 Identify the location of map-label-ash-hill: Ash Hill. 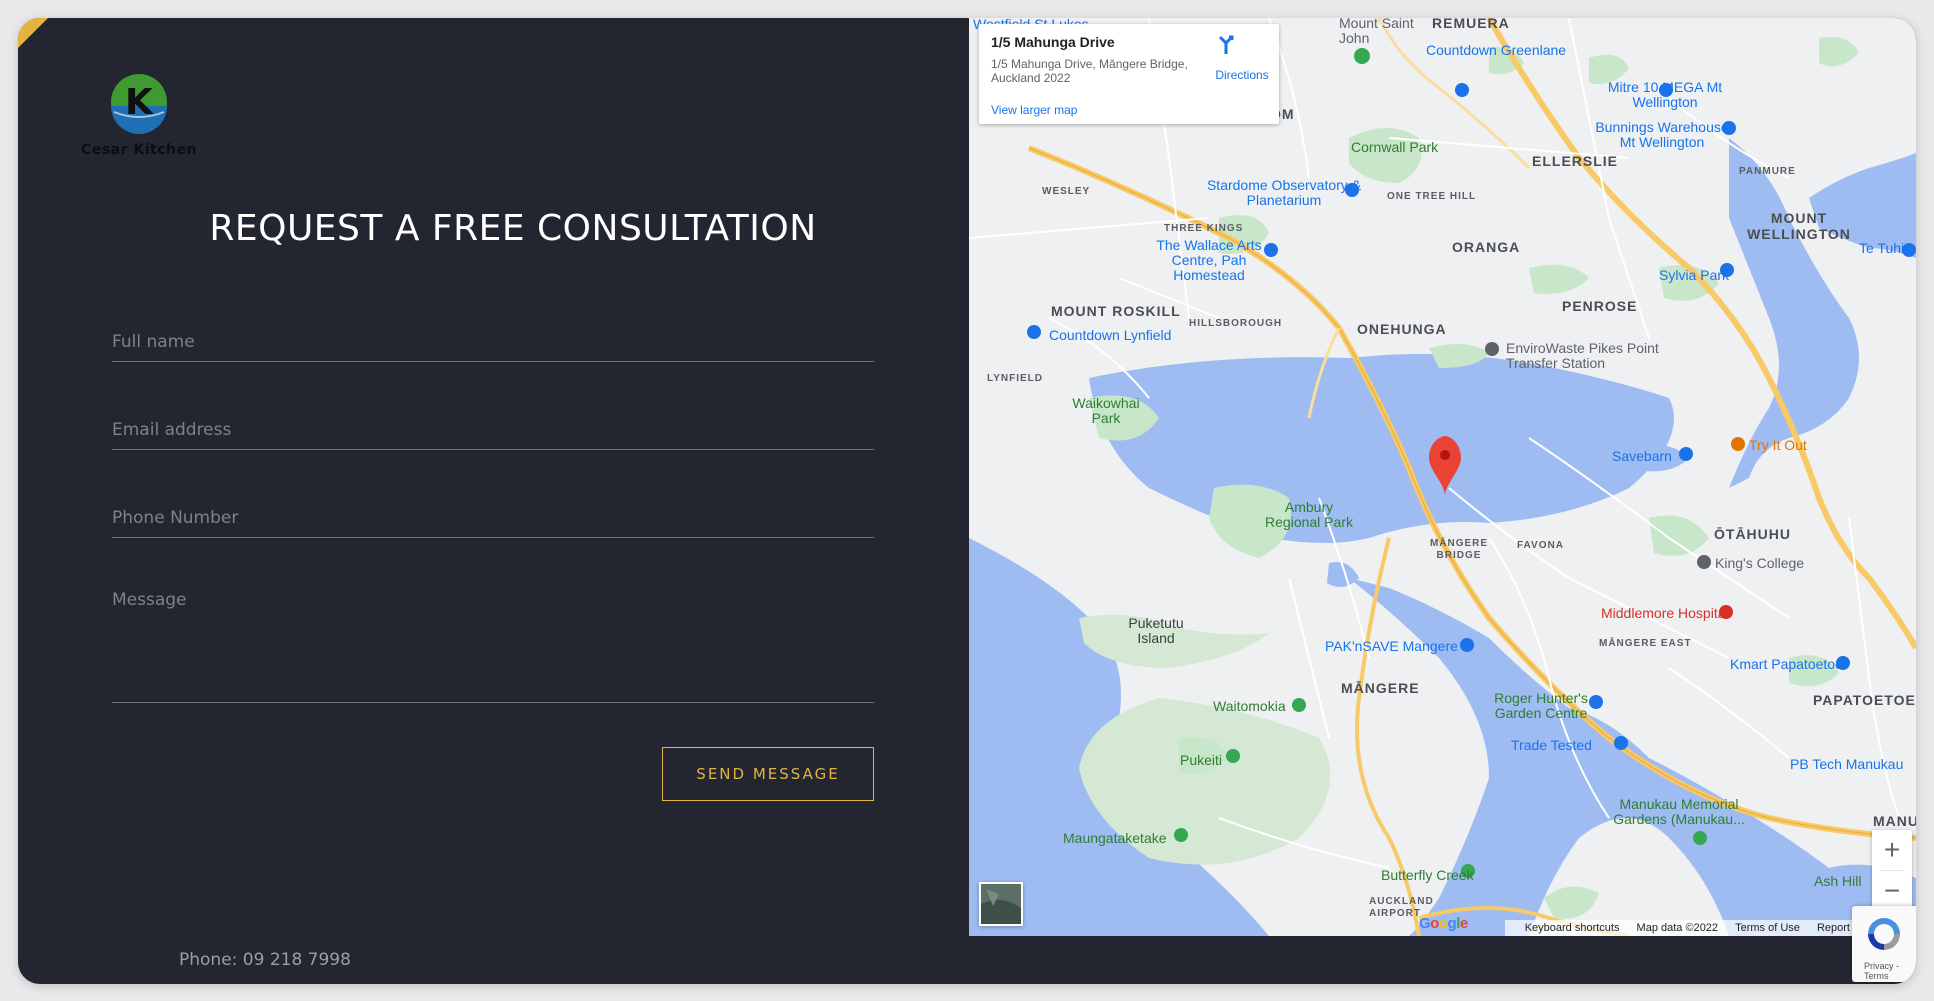
(1838, 881).